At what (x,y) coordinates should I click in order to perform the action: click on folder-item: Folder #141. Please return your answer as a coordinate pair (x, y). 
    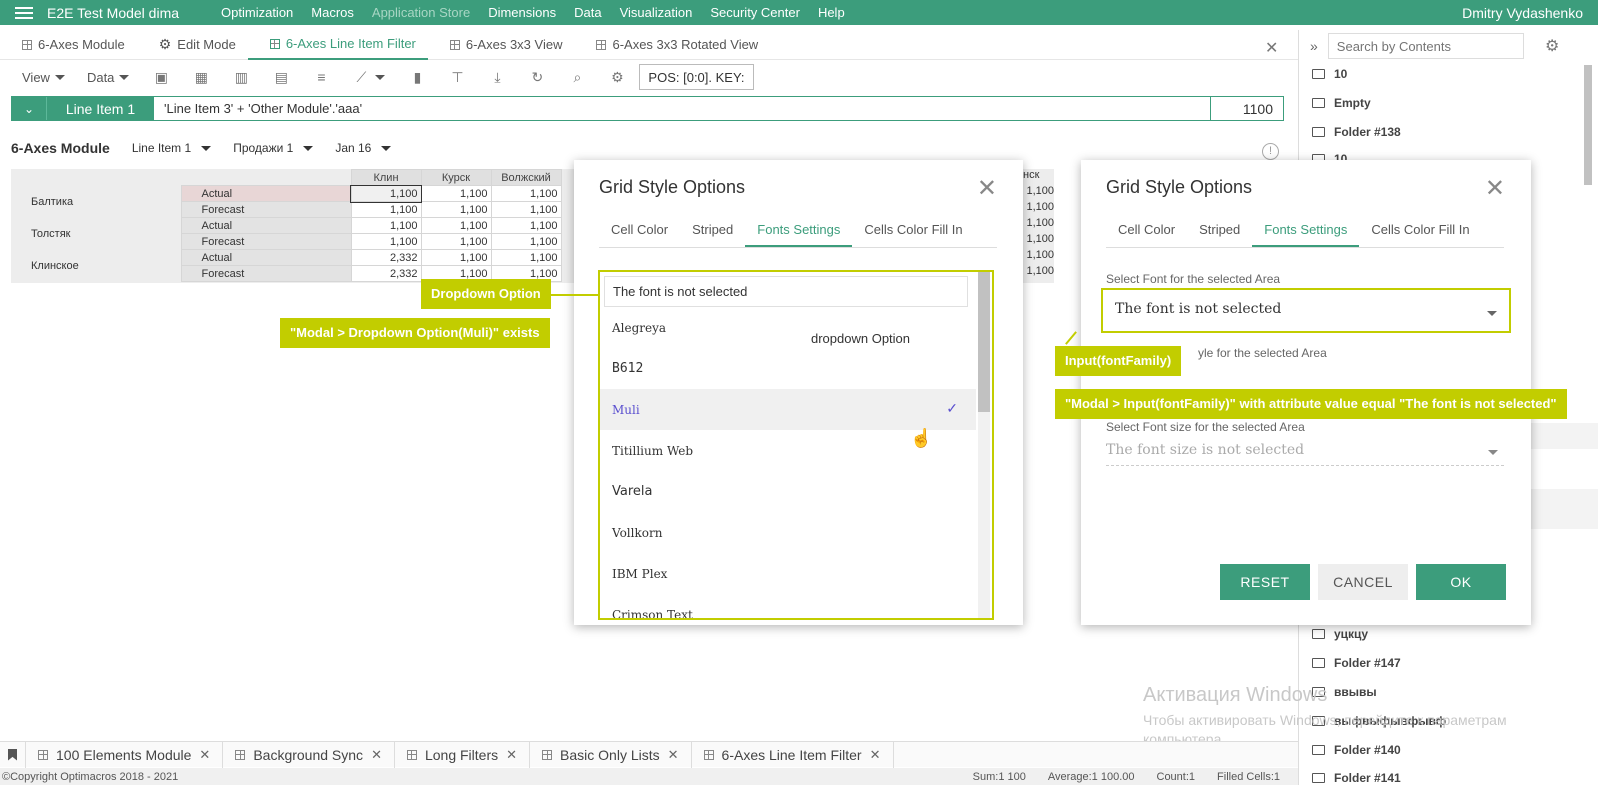
    Looking at the image, I should click on (1356, 778).